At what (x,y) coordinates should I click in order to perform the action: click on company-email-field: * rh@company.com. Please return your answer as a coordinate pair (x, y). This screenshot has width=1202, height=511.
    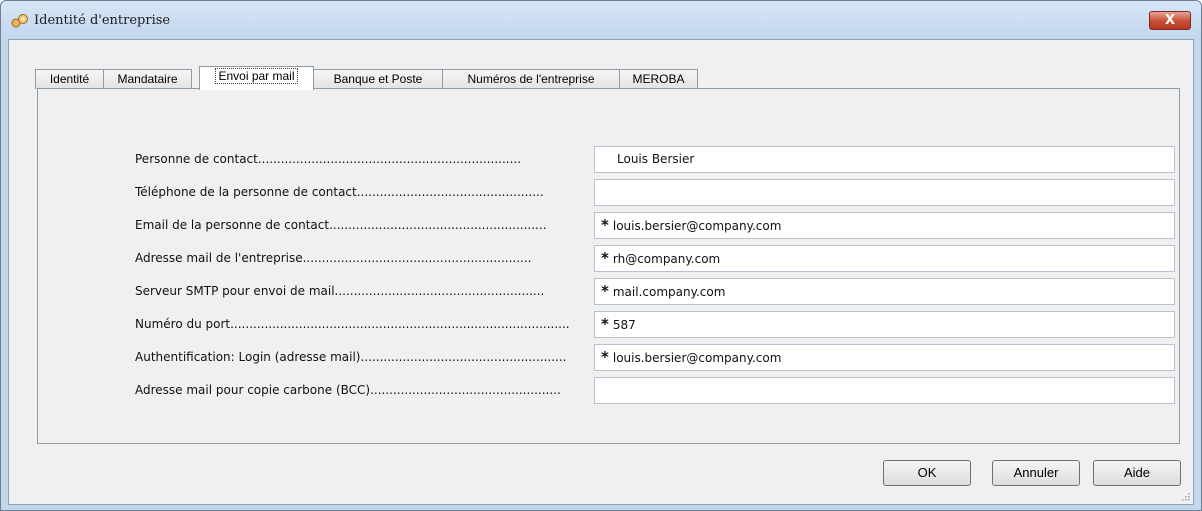
    Looking at the image, I should click on (884, 258).